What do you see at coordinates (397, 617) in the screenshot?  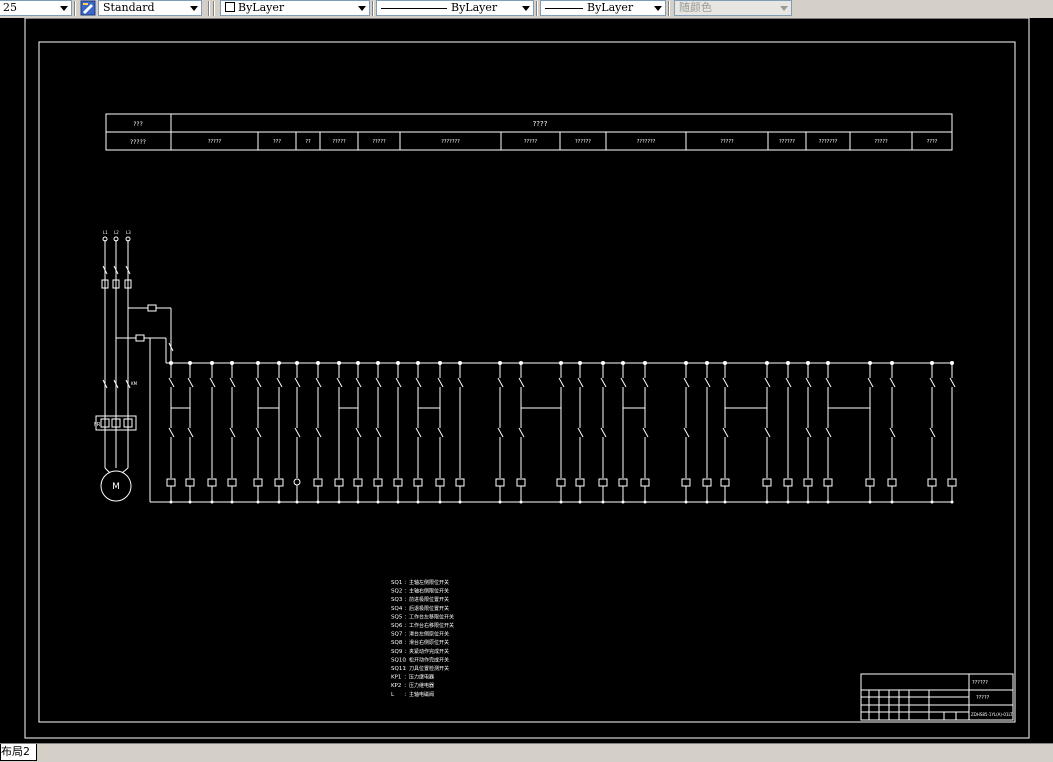 I see `legend-code: SQ5` at bounding box center [397, 617].